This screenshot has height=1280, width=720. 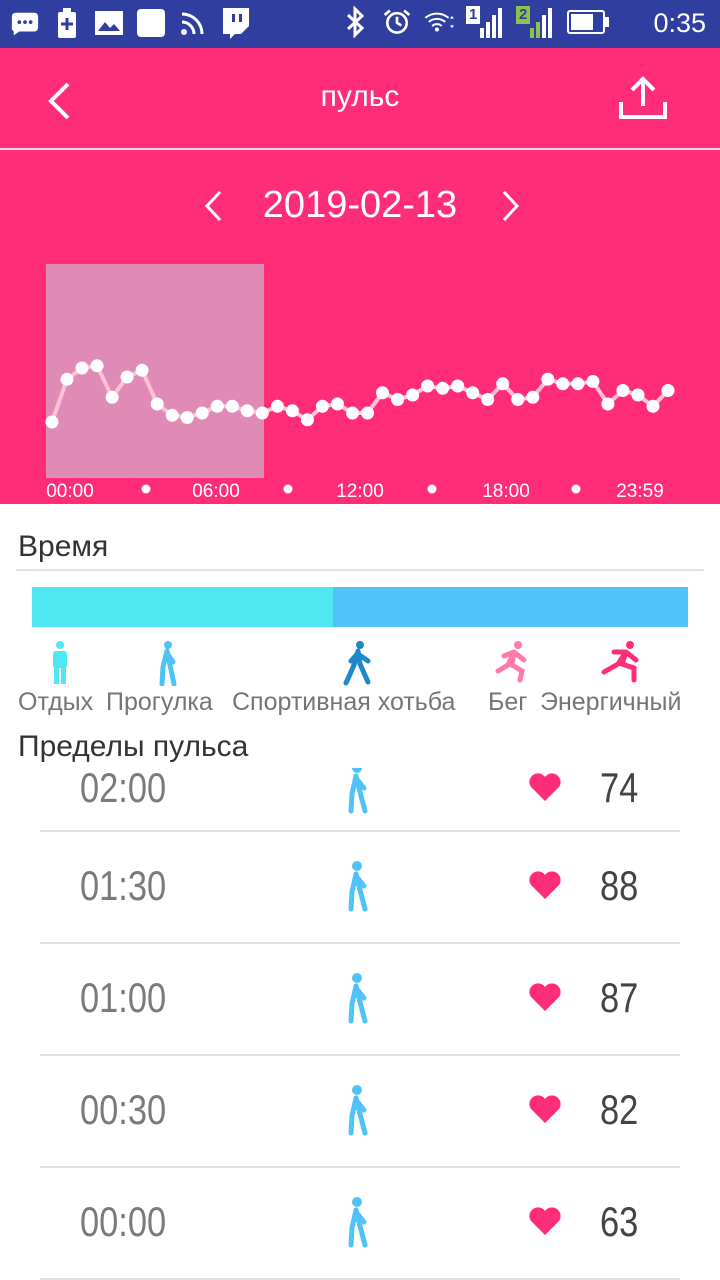 I want to click on upload-icon, so click(x=643, y=97).